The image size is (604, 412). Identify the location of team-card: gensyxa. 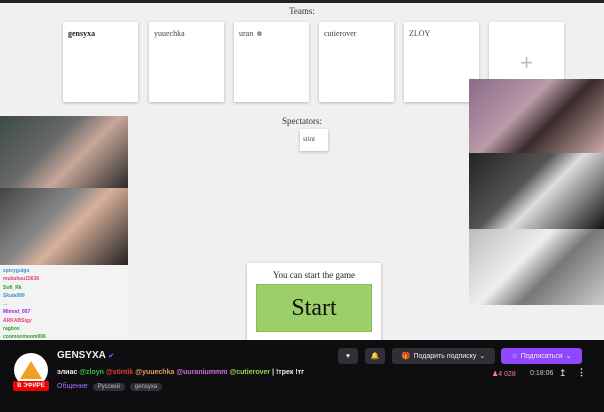
(100, 62).